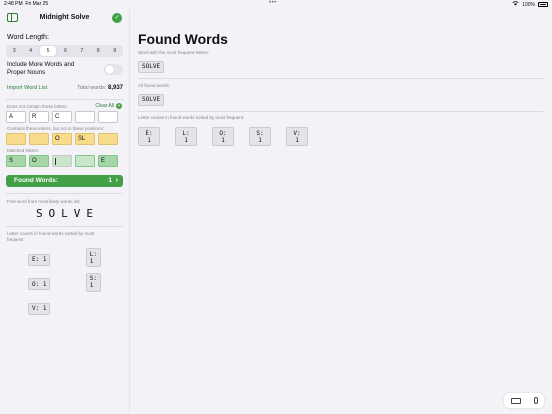 The width and height of the screenshot is (552, 414). Describe the element at coordinates (64, 279) in the screenshot. I see `letter-counts: E: 1 L: 1 O: 1 S: 1 V: 1` at that location.